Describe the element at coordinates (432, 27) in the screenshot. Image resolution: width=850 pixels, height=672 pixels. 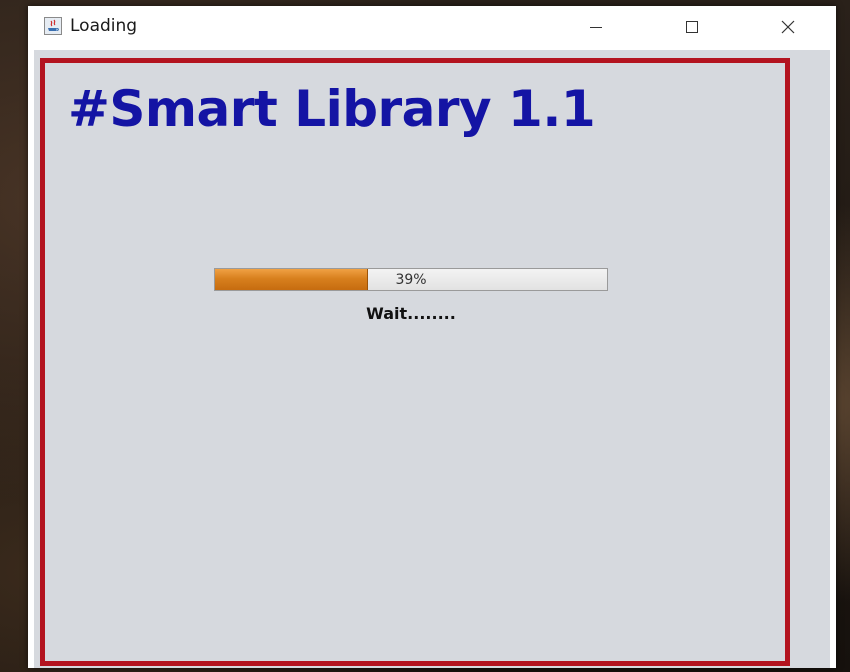
I see `title-bar: Loading` at that location.